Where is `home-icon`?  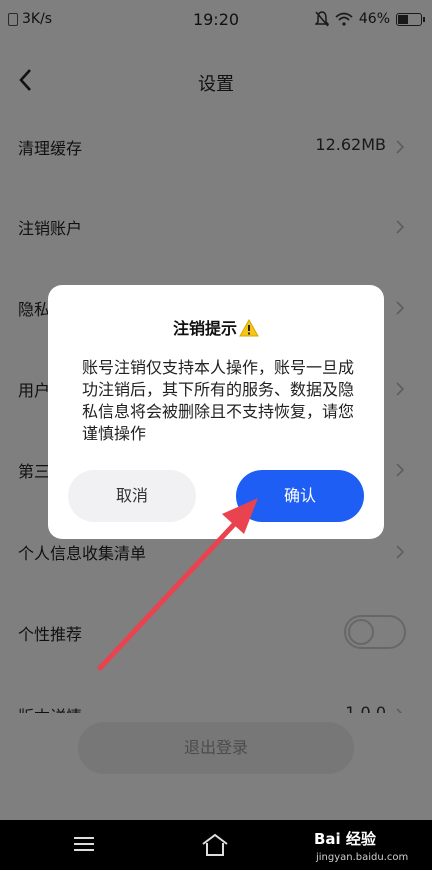
home-icon is located at coordinates (215, 845).